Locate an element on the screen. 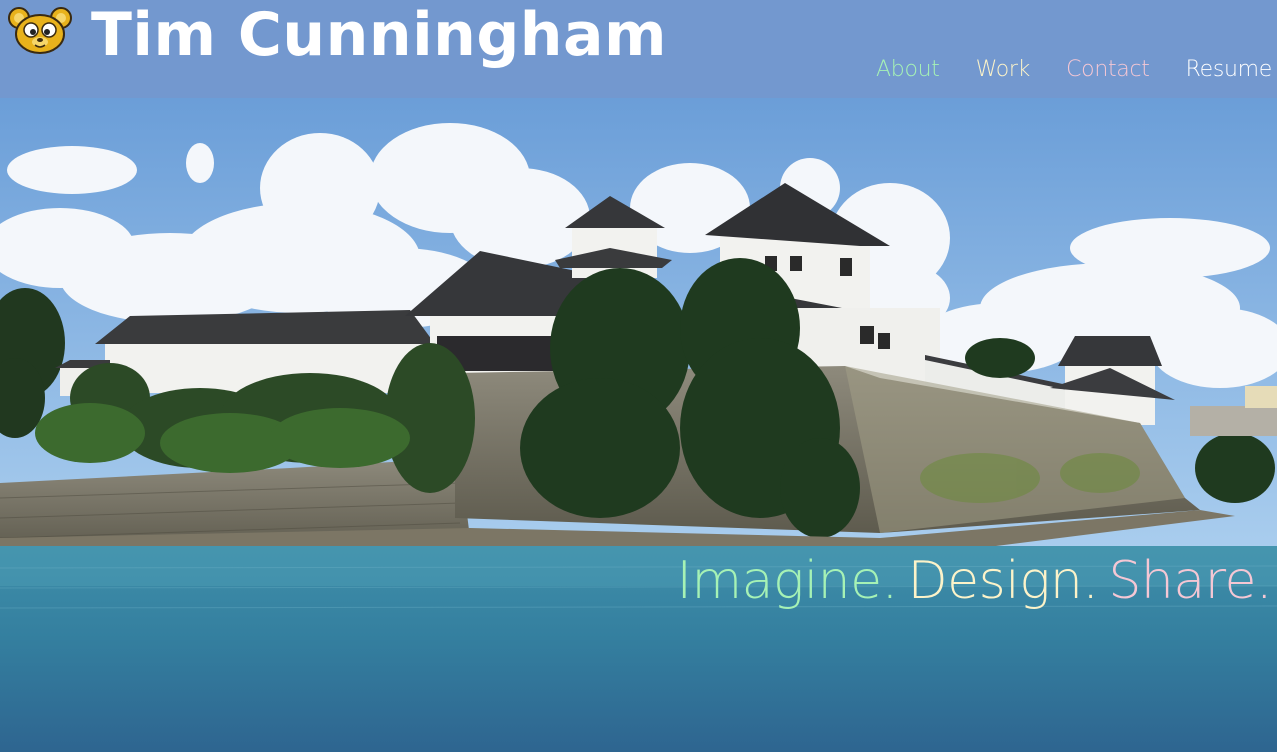  tagline-share: Share. is located at coordinates (1190, 581).